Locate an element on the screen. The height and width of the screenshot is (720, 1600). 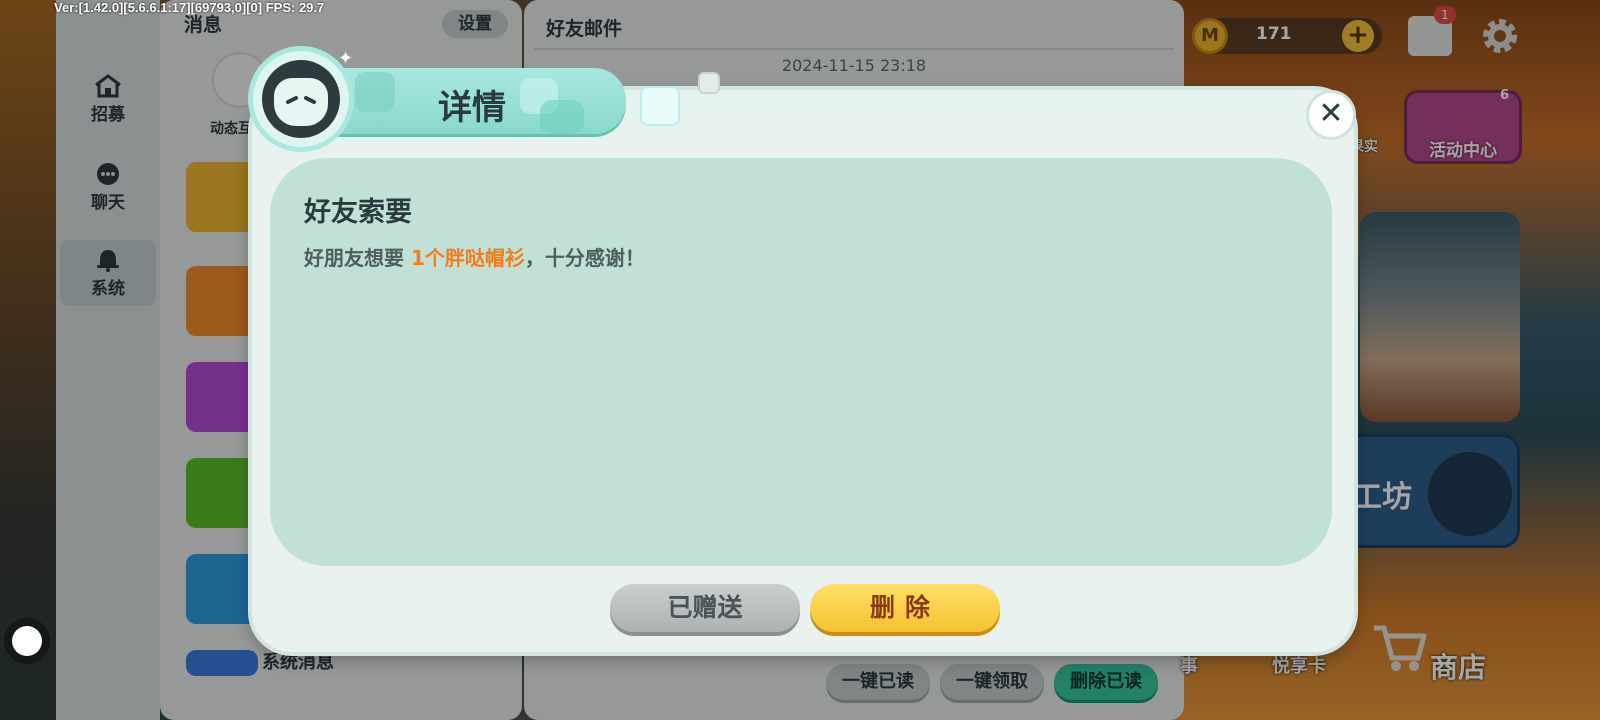
cart-icon is located at coordinates (1398, 646).